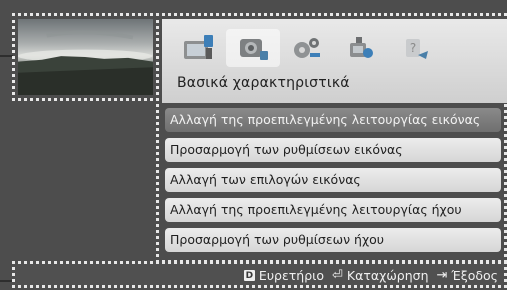 The width and height of the screenshot is (507, 290). I want to click on hint-exit: ⇥ Έξοδος, so click(467, 275).